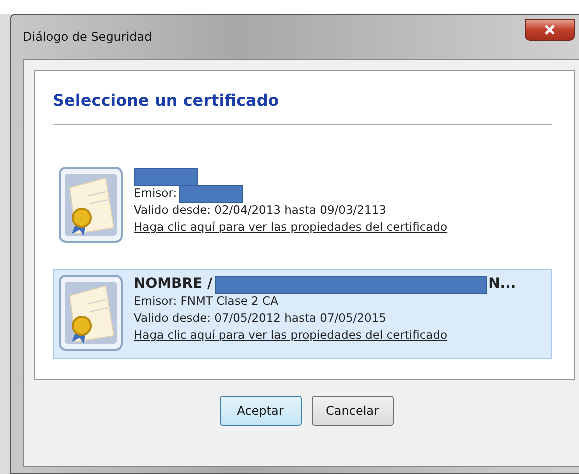 The height and width of the screenshot is (474, 579). I want to click on issuer-text: Emisor:, so click(156, 193).